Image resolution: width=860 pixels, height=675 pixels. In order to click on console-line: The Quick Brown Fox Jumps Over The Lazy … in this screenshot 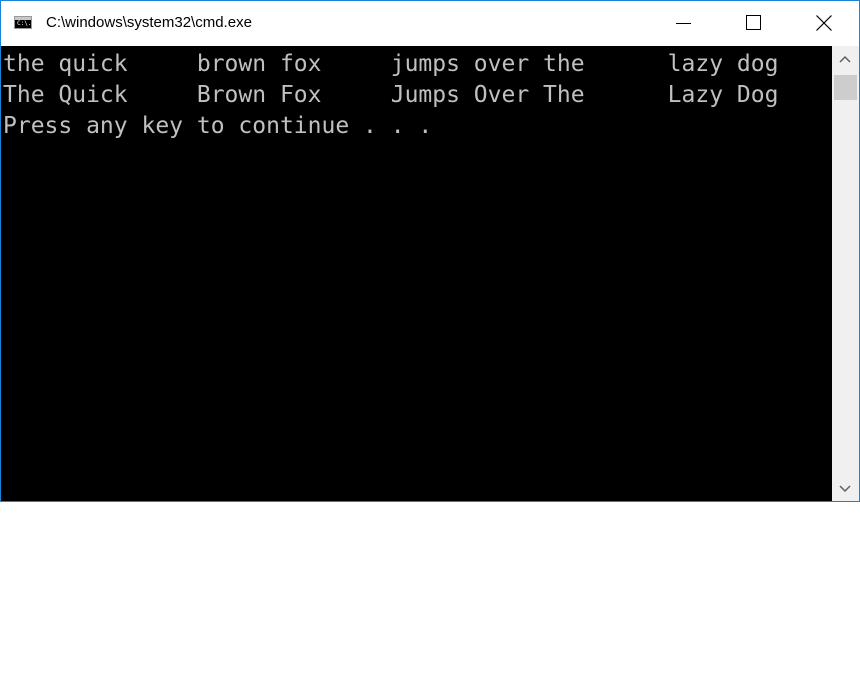, I will do `click(391, 95)`.